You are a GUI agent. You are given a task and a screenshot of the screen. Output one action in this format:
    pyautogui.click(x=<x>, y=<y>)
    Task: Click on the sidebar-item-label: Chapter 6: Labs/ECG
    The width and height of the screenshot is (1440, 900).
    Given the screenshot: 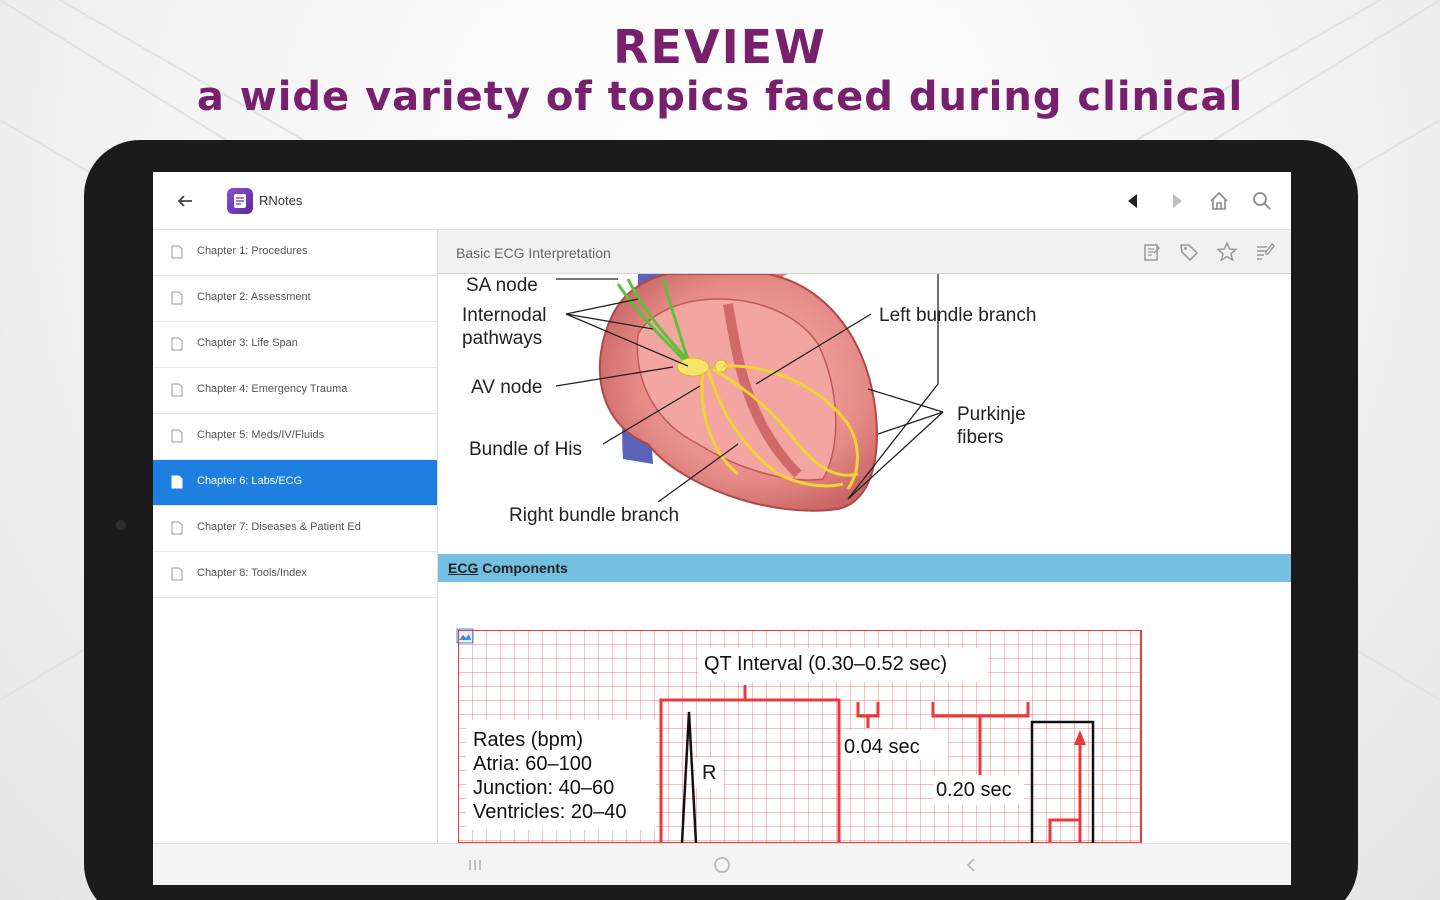 What is the action you would take?
    pyautogui.click(x=250, y=481)
    